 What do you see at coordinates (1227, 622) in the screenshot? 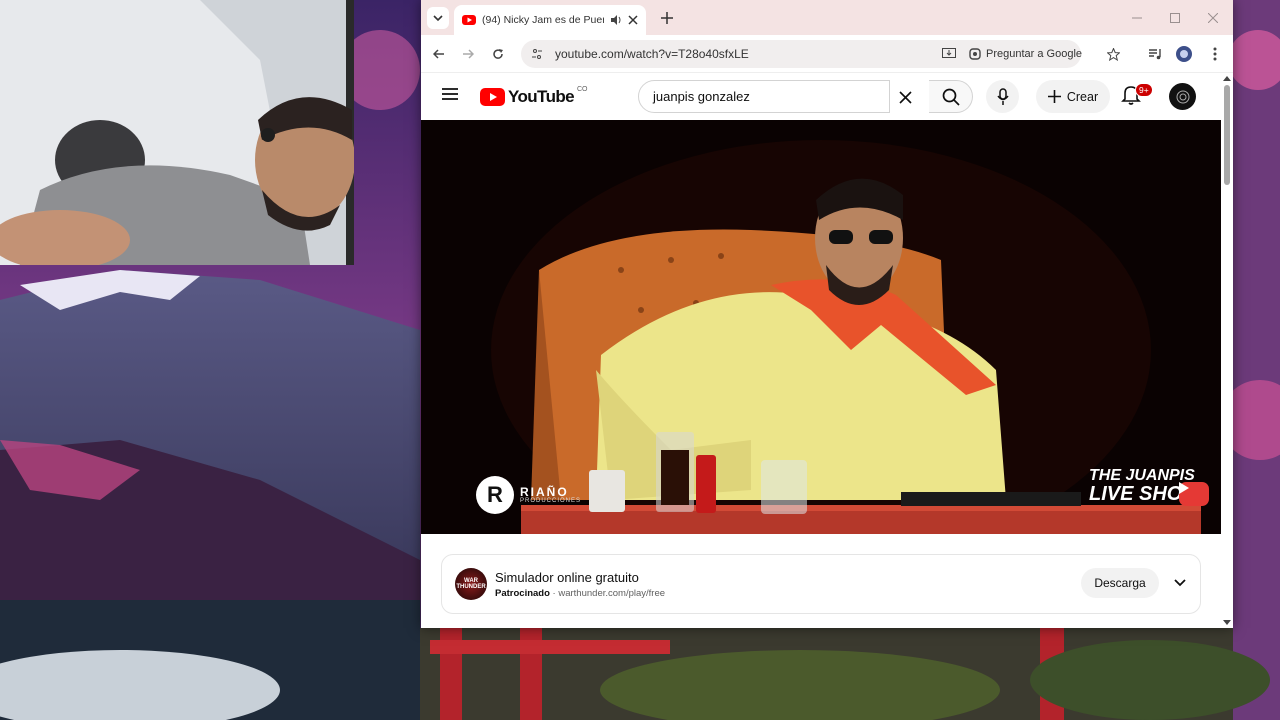
I see `scroll-down-arrow-icon` at bounding box center [1227, 622].